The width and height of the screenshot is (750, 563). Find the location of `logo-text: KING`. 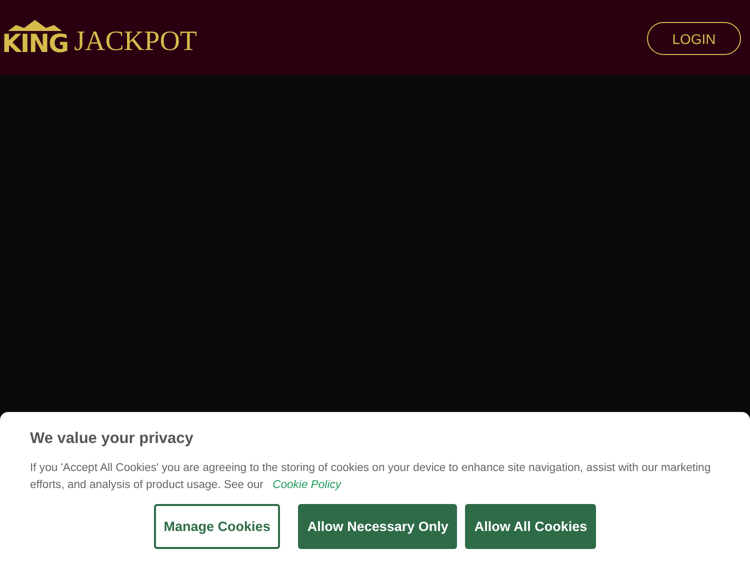

logo-text: KING is located at coordinates (35, 44).